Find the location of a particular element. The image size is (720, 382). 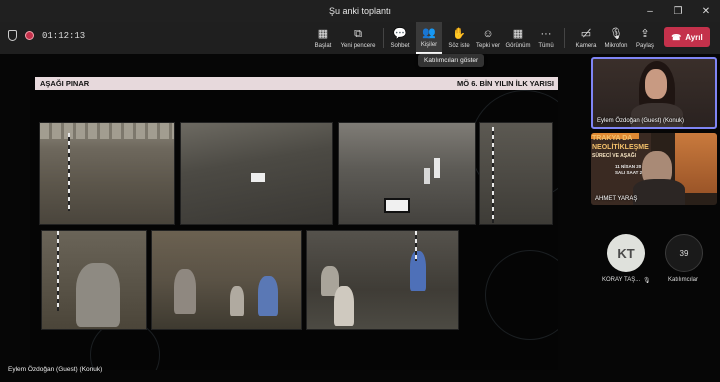

sample-label is located at coordinates (258, 177).